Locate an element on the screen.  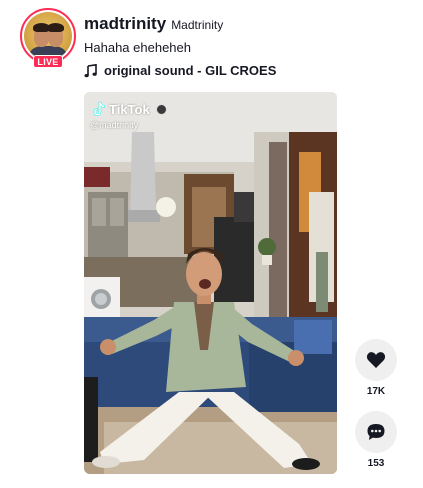
comment-action: 153 is located at coordinates (376, 440).